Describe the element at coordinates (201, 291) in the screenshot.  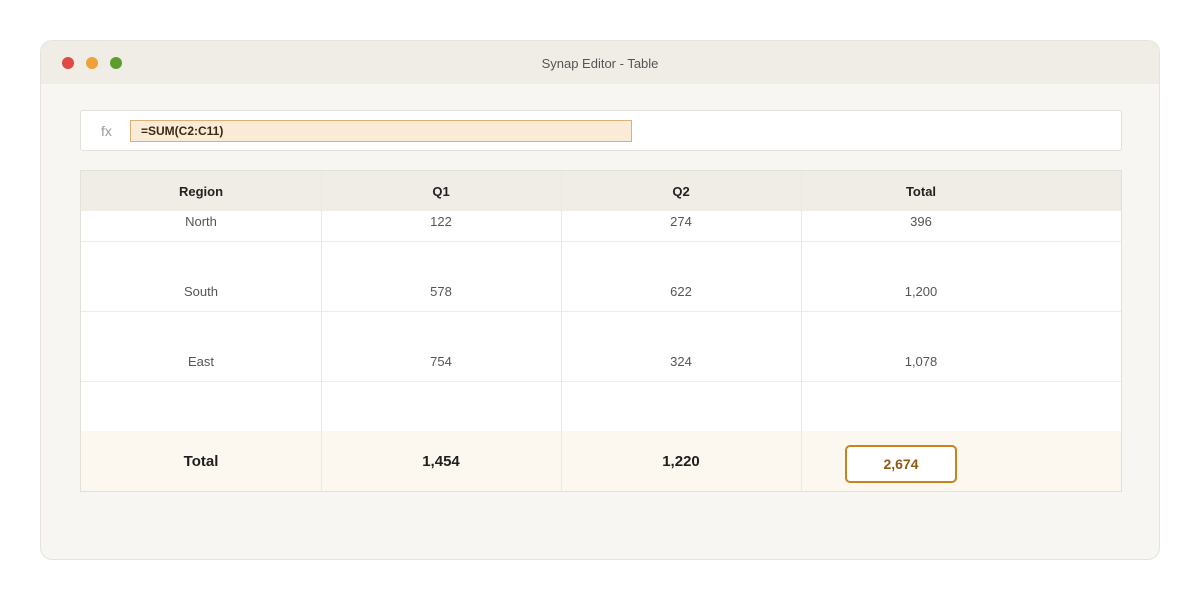
I see `table-cell: South` at that location.